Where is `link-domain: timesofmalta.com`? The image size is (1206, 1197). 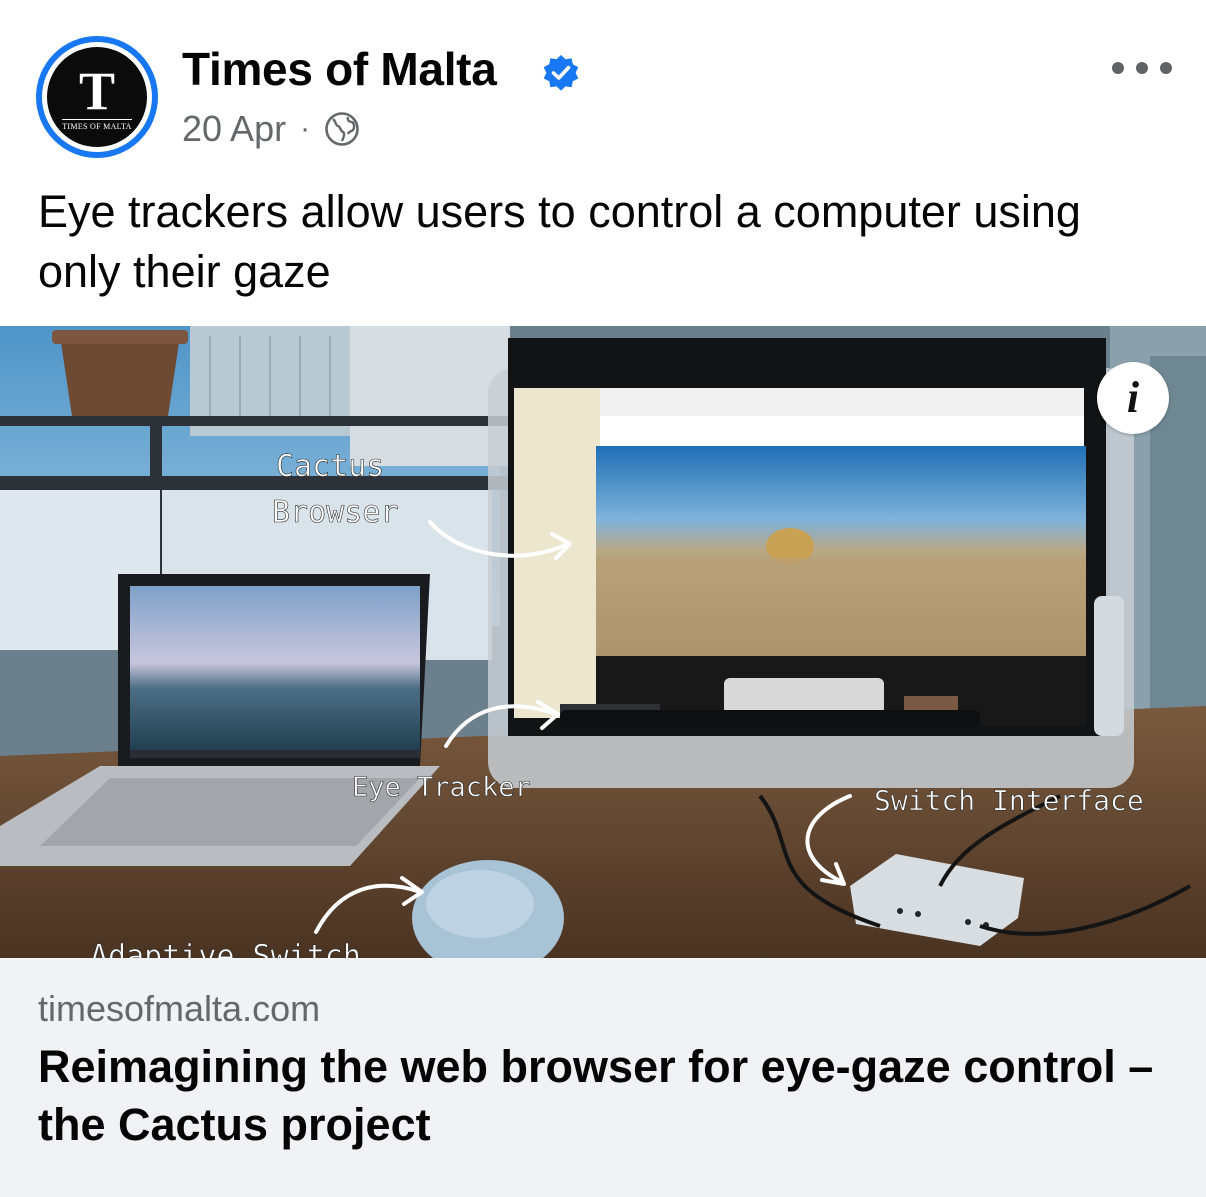
link-domain: timesofmalta.com is located at coordinates (179, 1008).